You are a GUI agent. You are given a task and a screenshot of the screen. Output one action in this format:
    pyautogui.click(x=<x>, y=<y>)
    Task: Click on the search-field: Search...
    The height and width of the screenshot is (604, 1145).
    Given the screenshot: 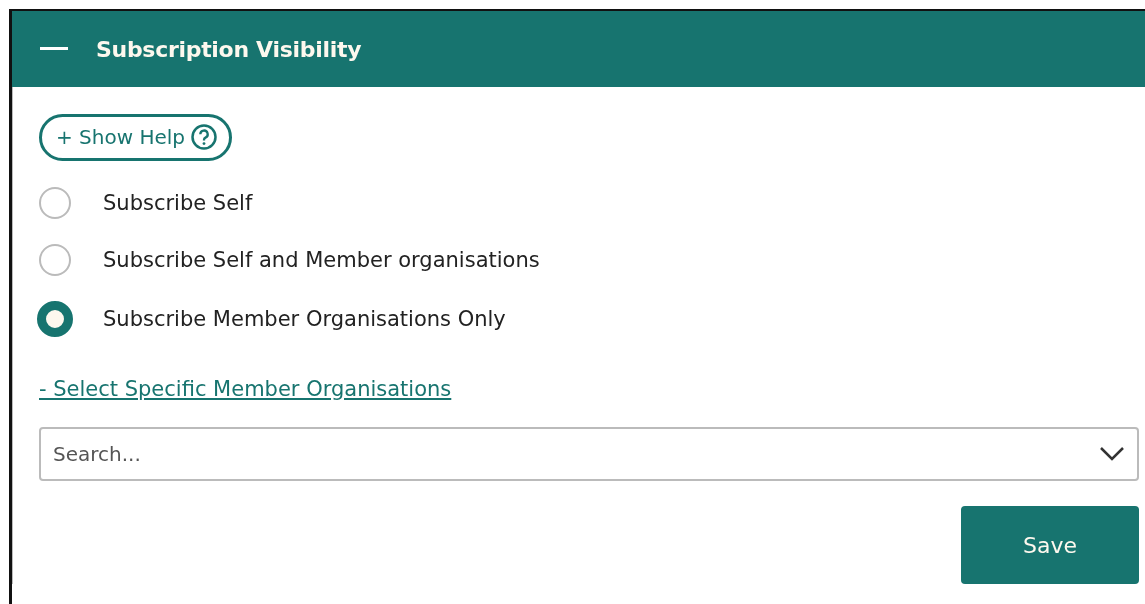 What is the action you would take?
    pyautogui.click(x=589, y=454)
    